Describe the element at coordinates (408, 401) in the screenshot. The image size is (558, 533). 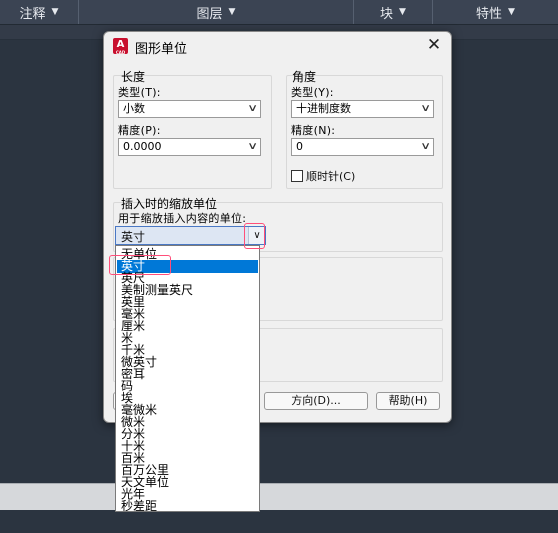
I see `help-button: 帮助(H)` at that location.